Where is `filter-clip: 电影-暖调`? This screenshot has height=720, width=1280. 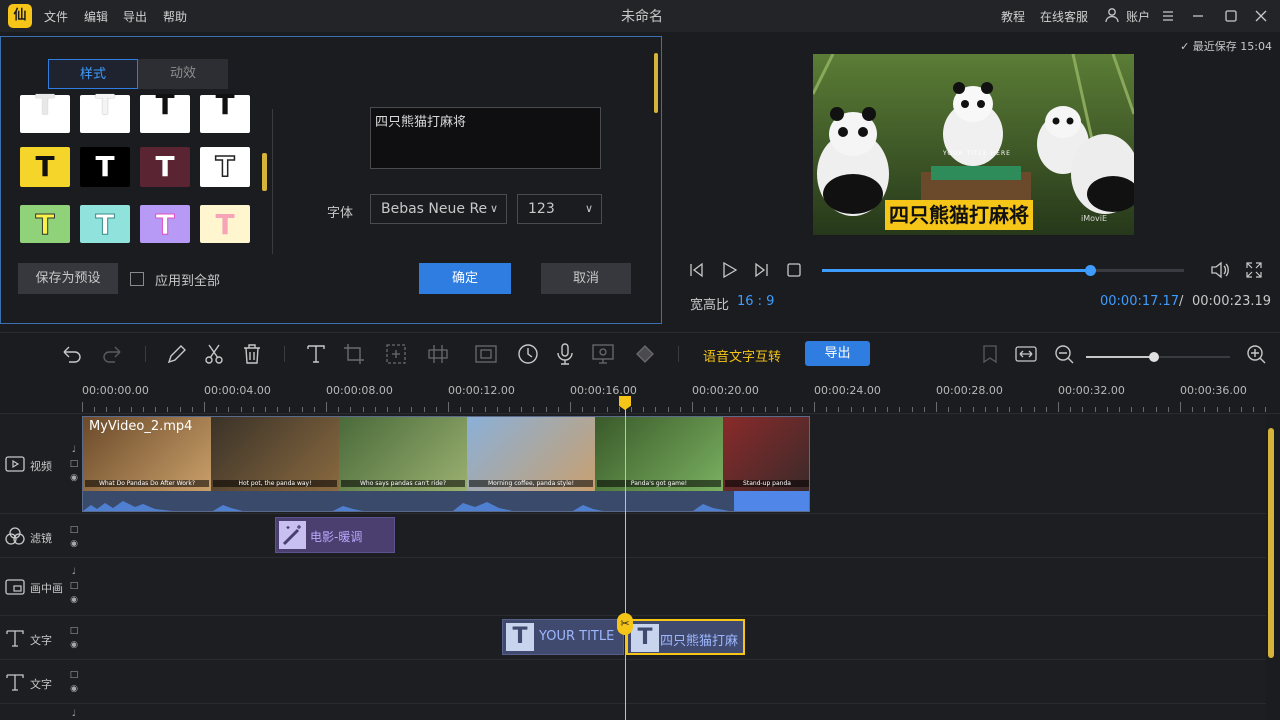 filter-clip: 电影-暖调 is located at coordinates (335, 535).